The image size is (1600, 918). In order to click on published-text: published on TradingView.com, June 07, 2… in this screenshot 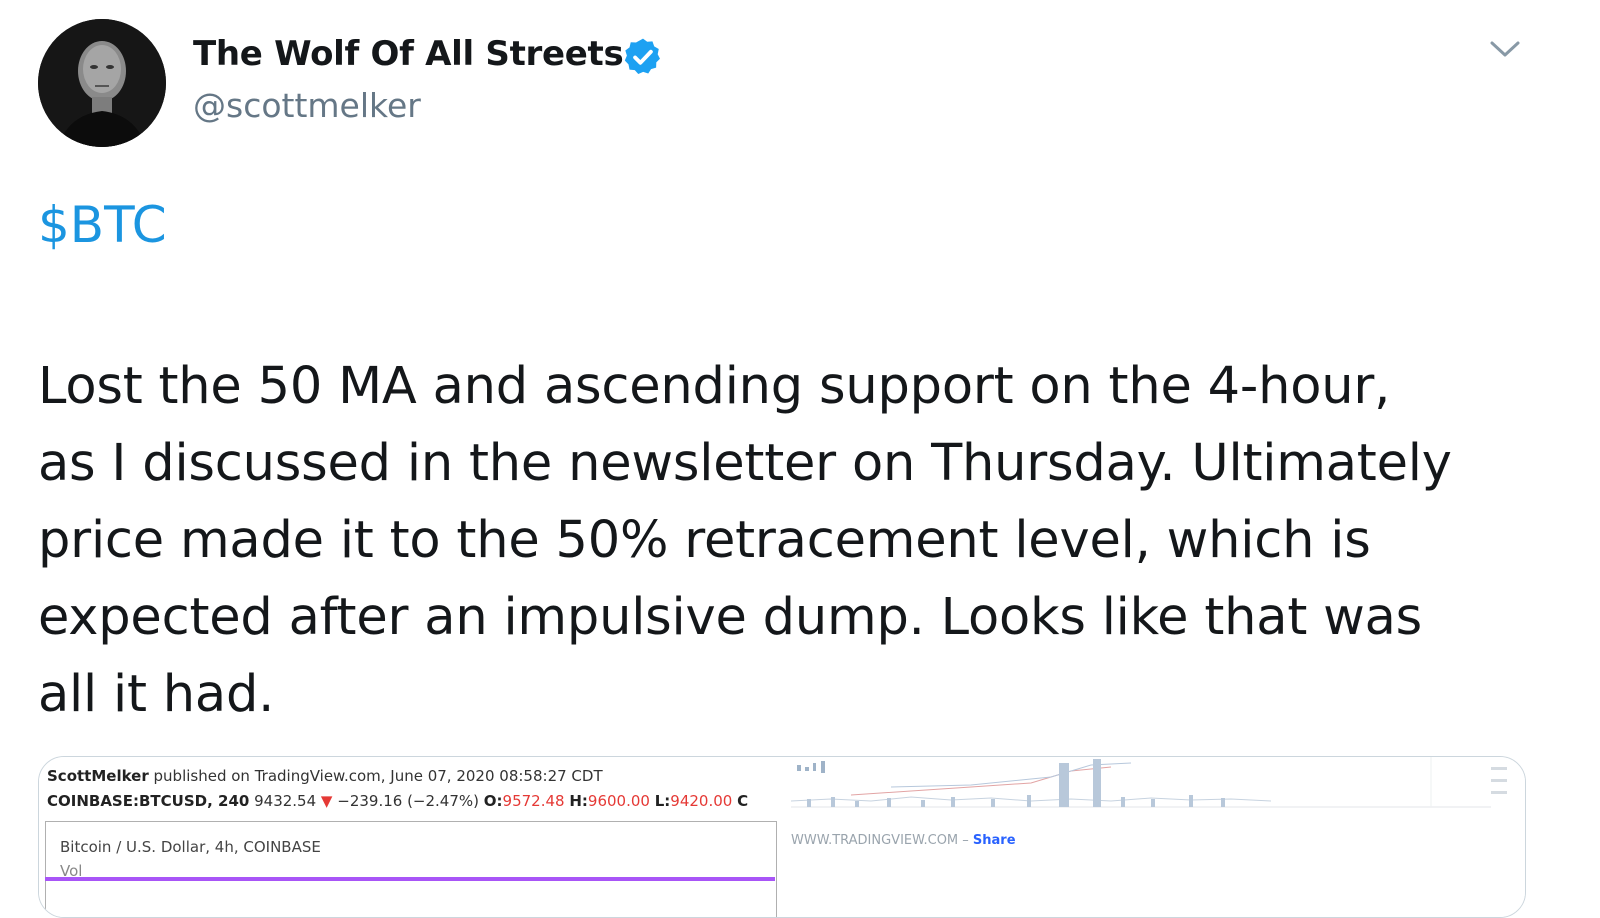, I will do `click(378, 776)`.